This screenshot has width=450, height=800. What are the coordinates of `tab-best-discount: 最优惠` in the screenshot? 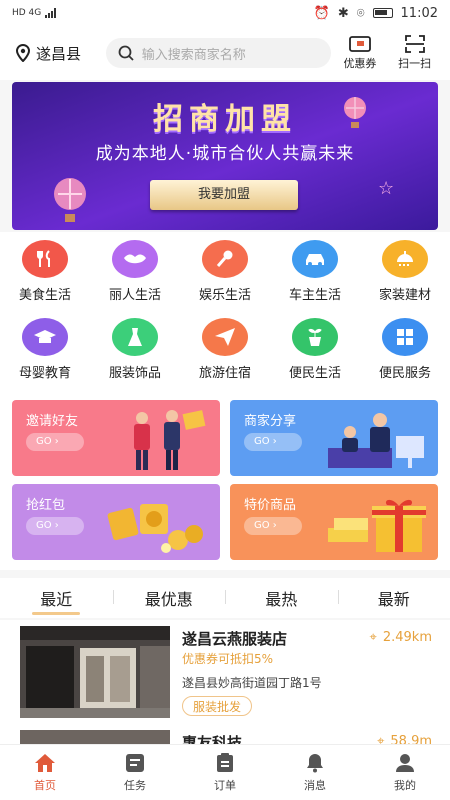 It's located at (169, 598).